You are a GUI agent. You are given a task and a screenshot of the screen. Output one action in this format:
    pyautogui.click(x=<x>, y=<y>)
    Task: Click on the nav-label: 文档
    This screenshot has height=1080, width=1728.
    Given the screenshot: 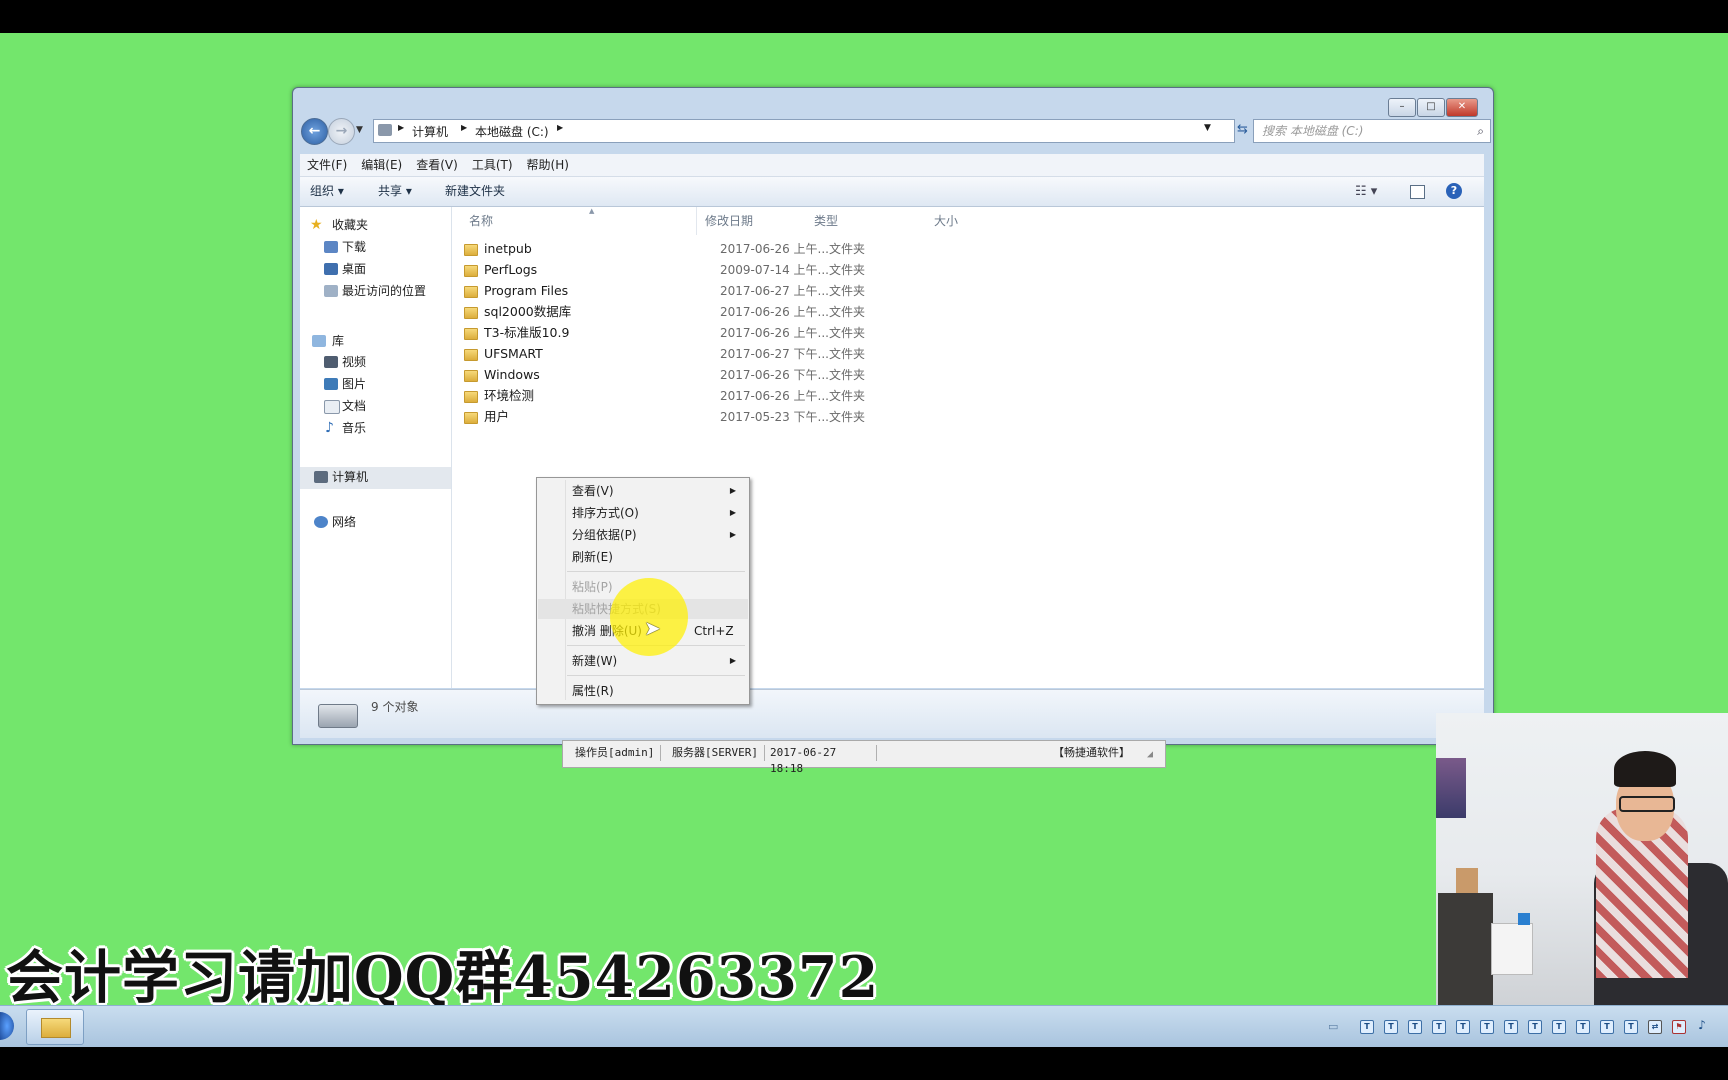 What is the action you would take?
    pyautogui.click(x=354, y=406)
    